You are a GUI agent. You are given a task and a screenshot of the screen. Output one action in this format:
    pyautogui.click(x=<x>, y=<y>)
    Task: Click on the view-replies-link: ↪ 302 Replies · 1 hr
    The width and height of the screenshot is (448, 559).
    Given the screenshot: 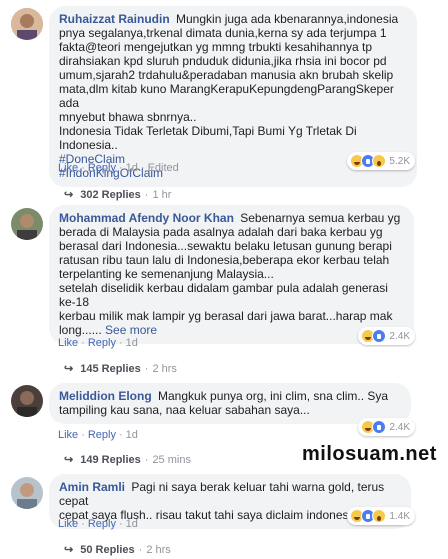 What is the action you would take?
    pyautogui.click(x=117, y=194)
    